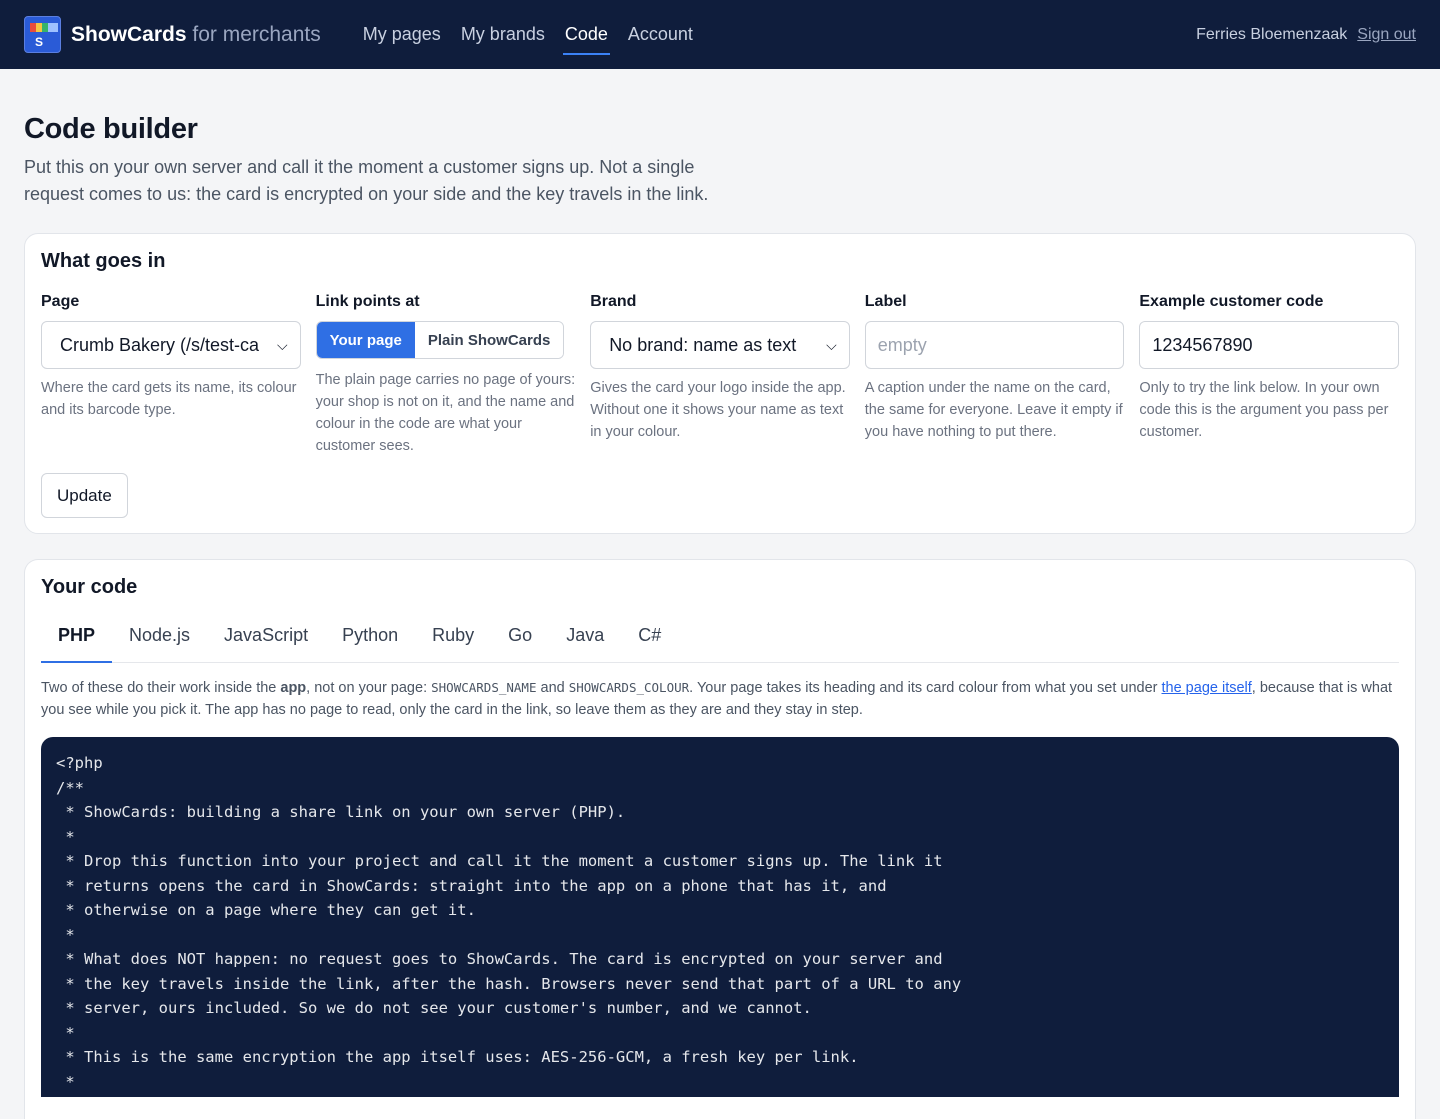  What do you see at coordinates (1386, 35) in the screenshot?
I see `sign-out-link: Sign out` at bounding box center [1386, 35].